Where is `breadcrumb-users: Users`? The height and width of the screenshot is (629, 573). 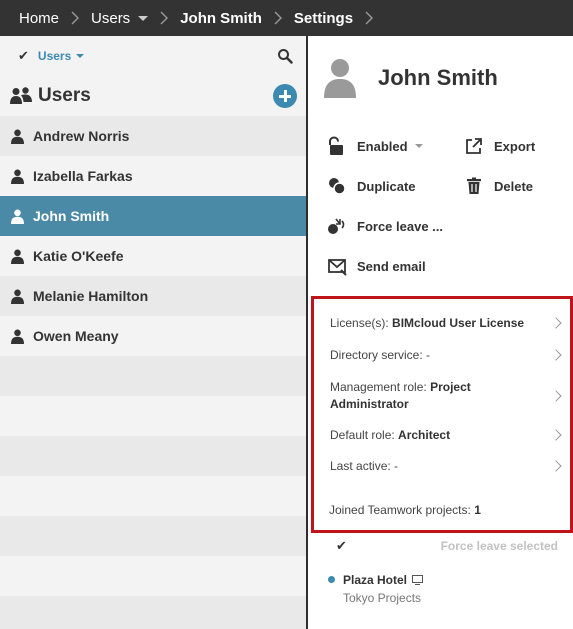
breadcrumb-users: Users is located at coordinates (120, 18).